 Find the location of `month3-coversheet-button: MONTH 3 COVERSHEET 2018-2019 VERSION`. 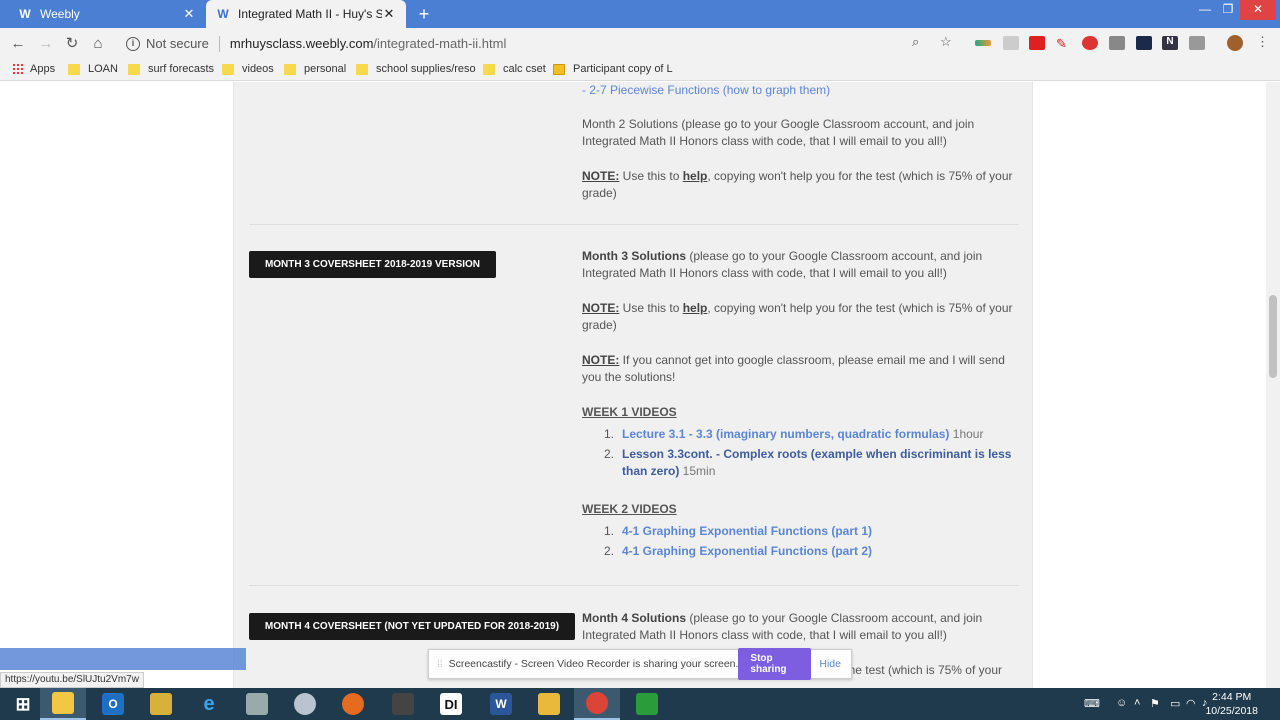

month3-coversheet-button: MONTH 3 COVERSHEET 2018-2019 VERSION is located at coordinates (372, 264).